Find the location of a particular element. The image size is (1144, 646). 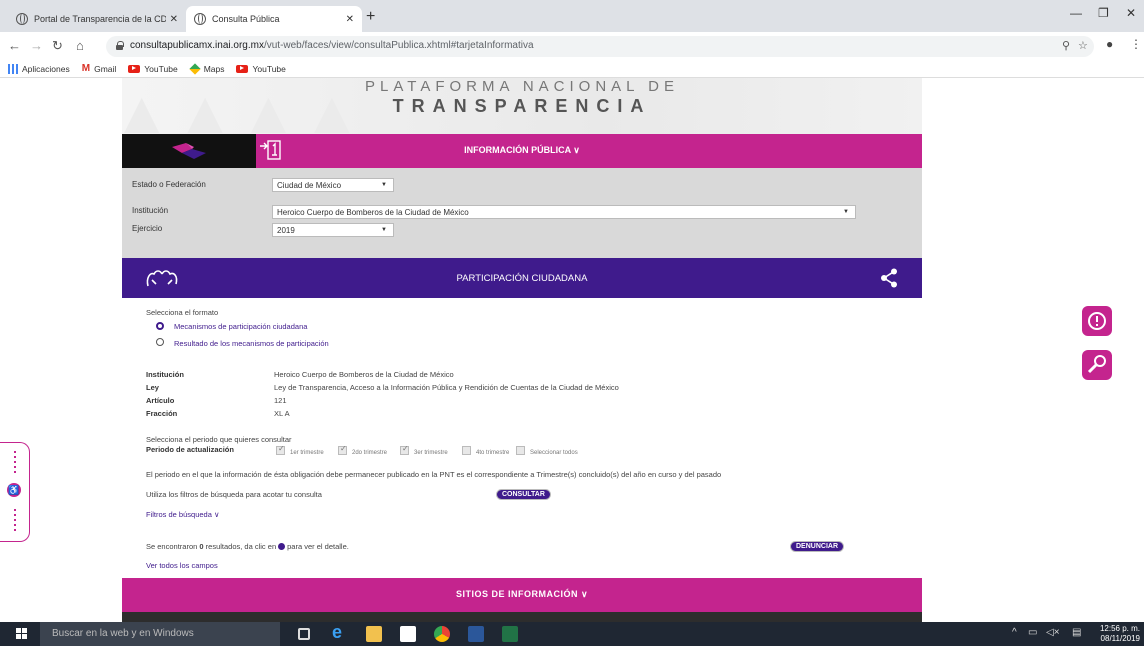

account-icon: ● is located at coordinates (1109, 44).